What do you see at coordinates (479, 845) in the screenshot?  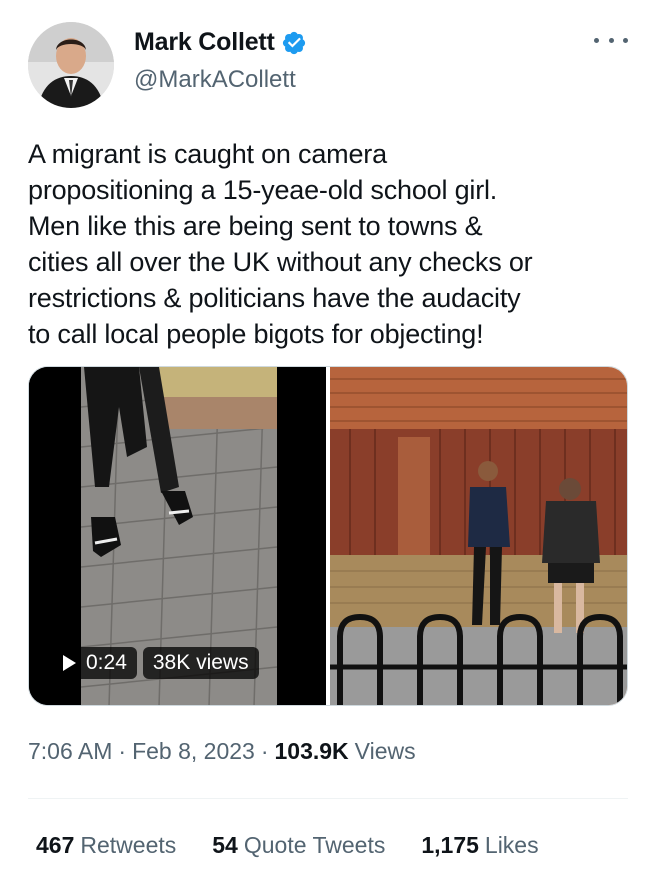 I see `likes-stat: 1,175 Likes` at bounding box center [479, 845].